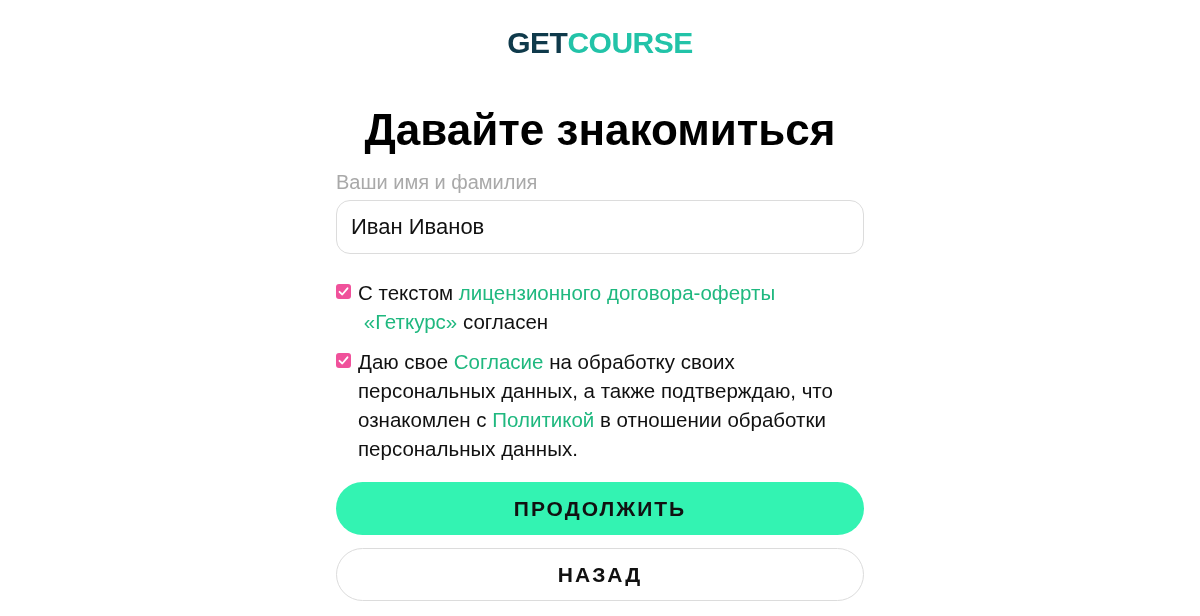  I want to click on name-input-field: Иван Иванов, so click(600, 227).